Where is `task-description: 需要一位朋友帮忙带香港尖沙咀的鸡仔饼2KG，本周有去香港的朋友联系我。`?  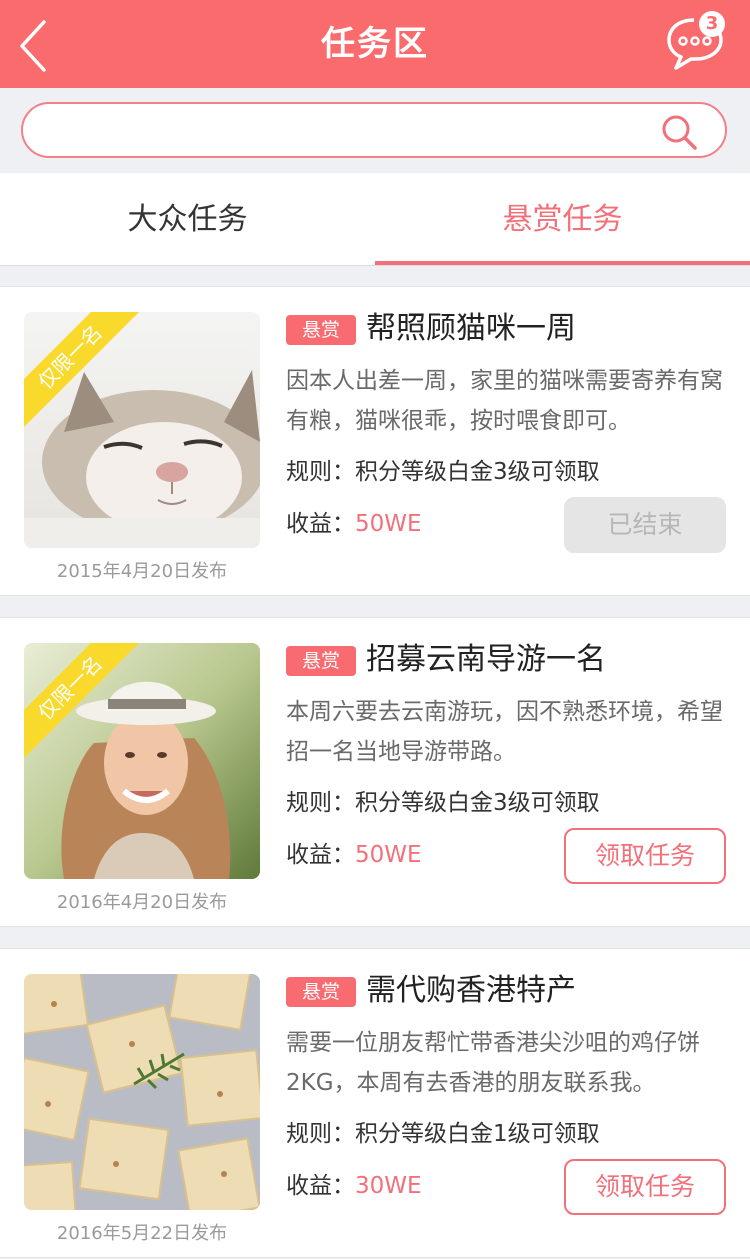
task-description: 需要一位朋友帮忙带香港尖沙咀的鸡仔饼2KG，本周有去香港的朋友联系我。 is located at coordinates (493, 1063).